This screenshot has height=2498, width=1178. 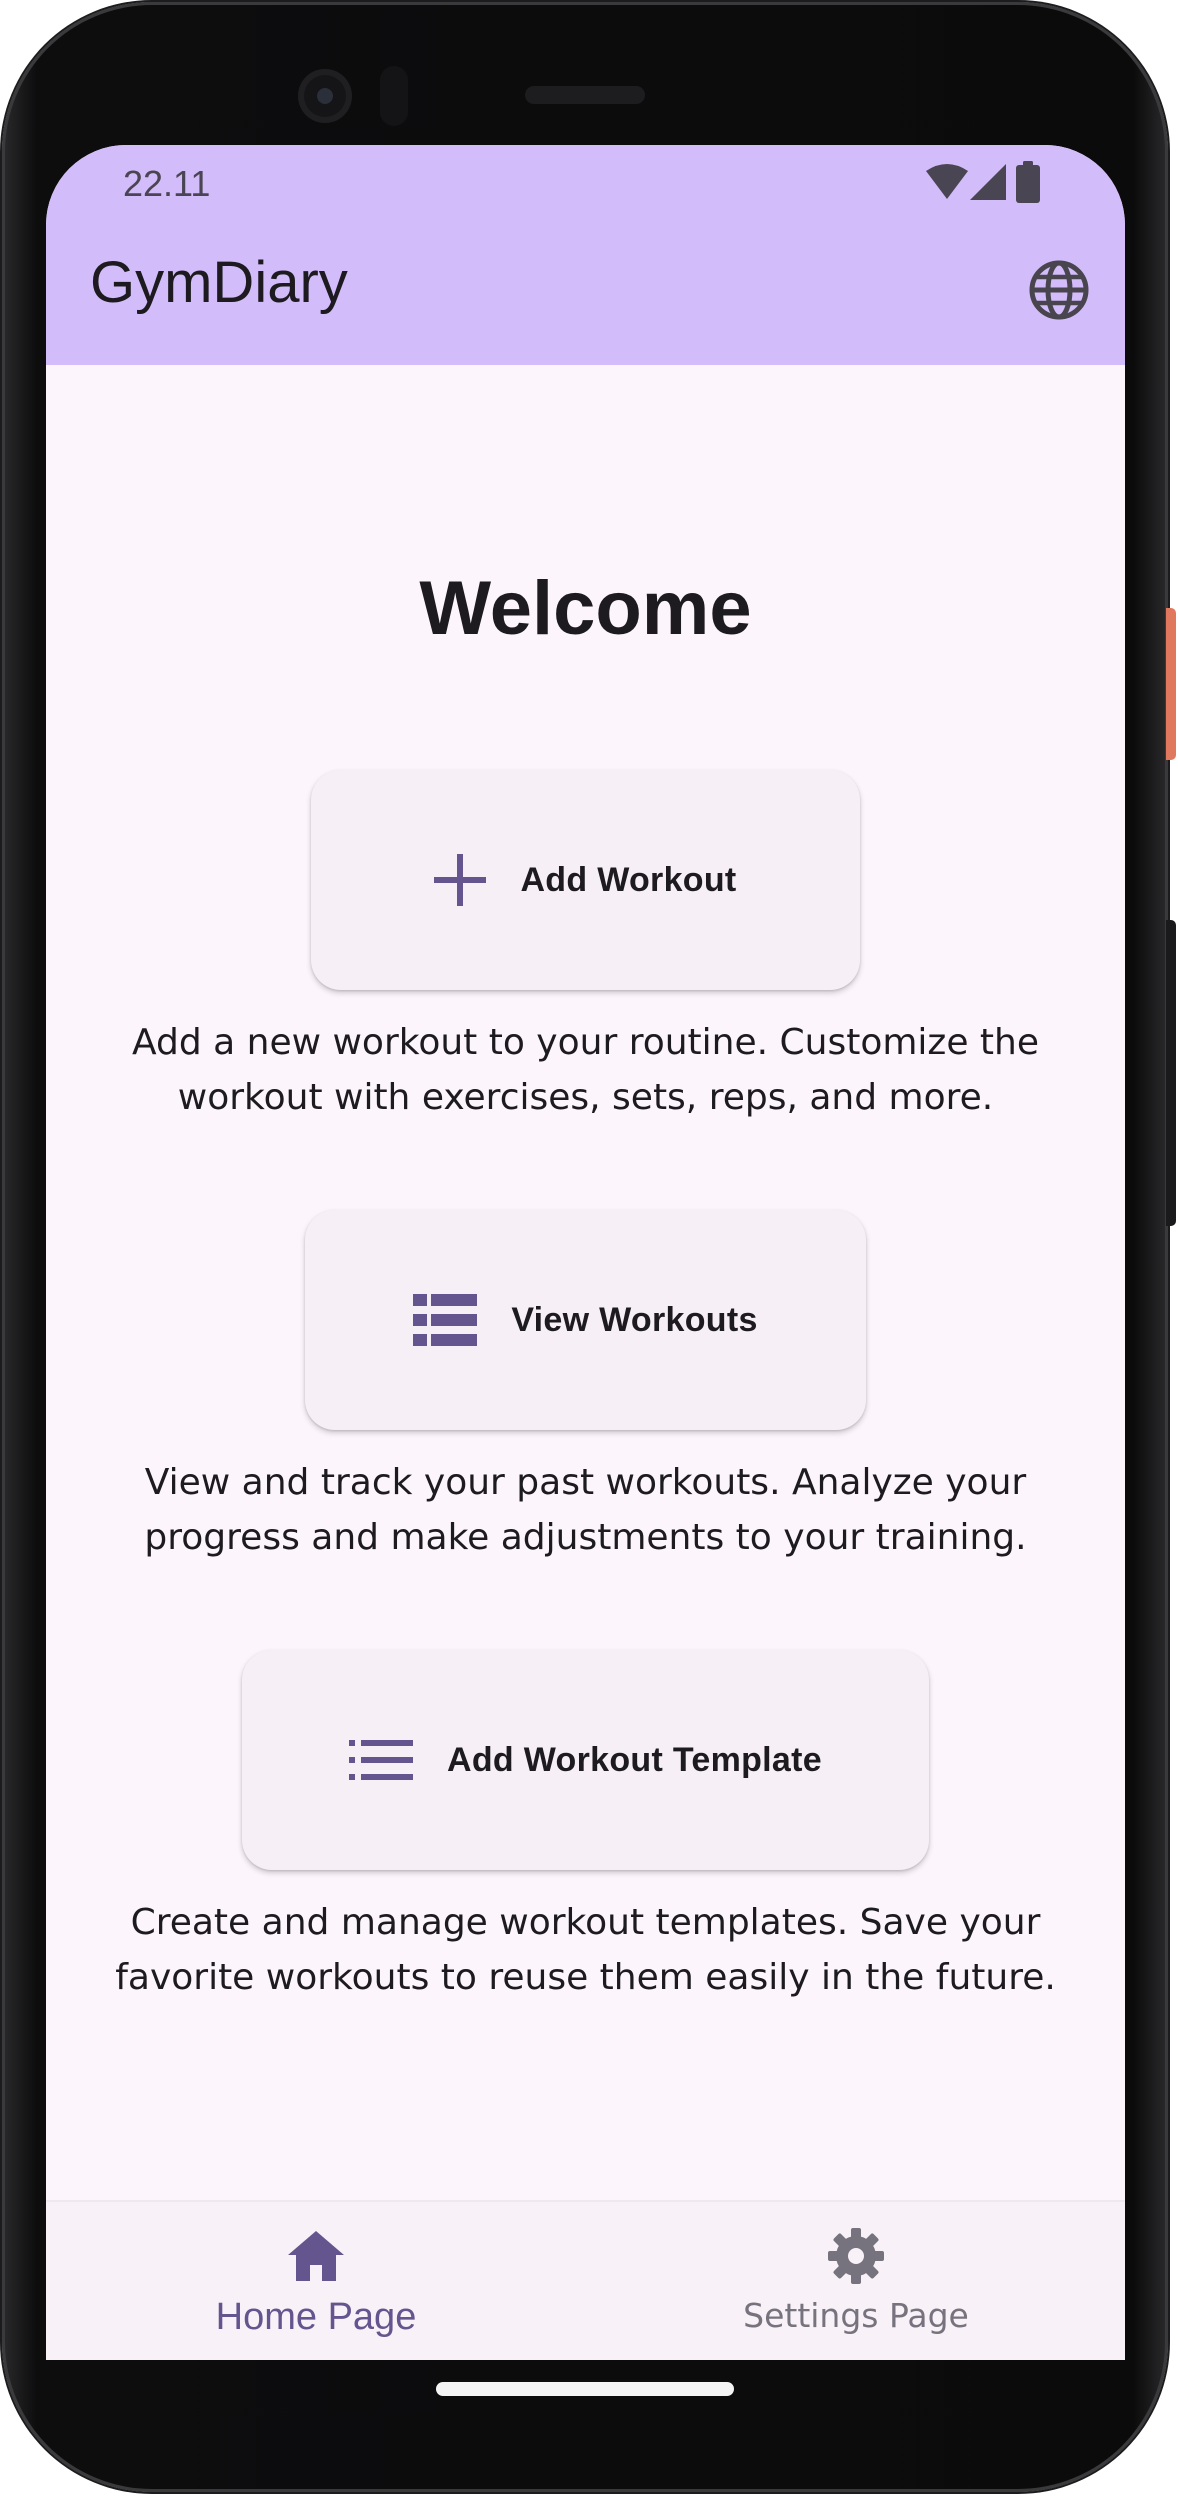 What do you see at coordinates (316, 2317) in the screenshot?
I see `nav-label-home: Home Page` at bounding box center [316, 2317].